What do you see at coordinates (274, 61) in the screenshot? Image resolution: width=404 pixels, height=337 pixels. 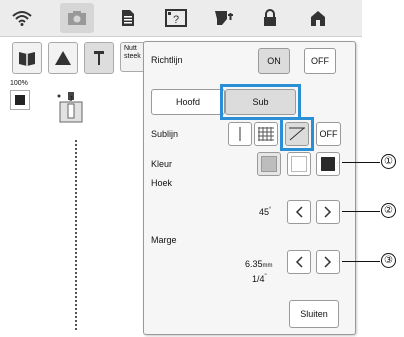 I see `guideline-on-button: ON` at bounding box center [274, 61].